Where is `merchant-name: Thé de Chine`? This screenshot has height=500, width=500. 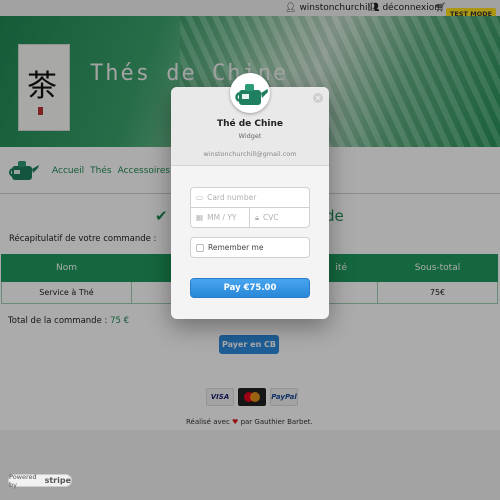 merchant-name: Thé de Chine is located at coordinates (250, 124).